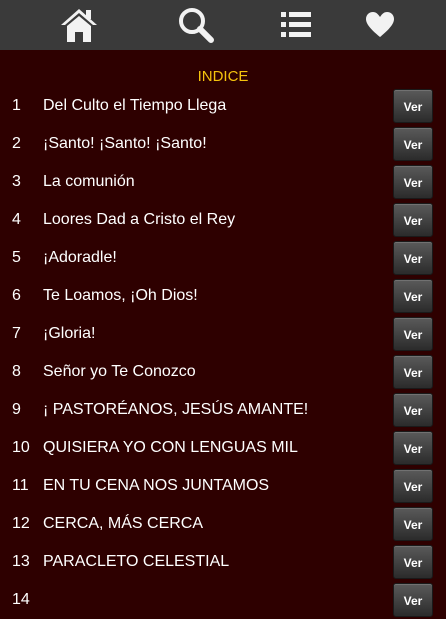 The image size is (446, 619). What do you see at coordinates (119, 371) in the screenshot?
I see `song-title: Señor yo Te Conozco` at bounding box center [119, 371].